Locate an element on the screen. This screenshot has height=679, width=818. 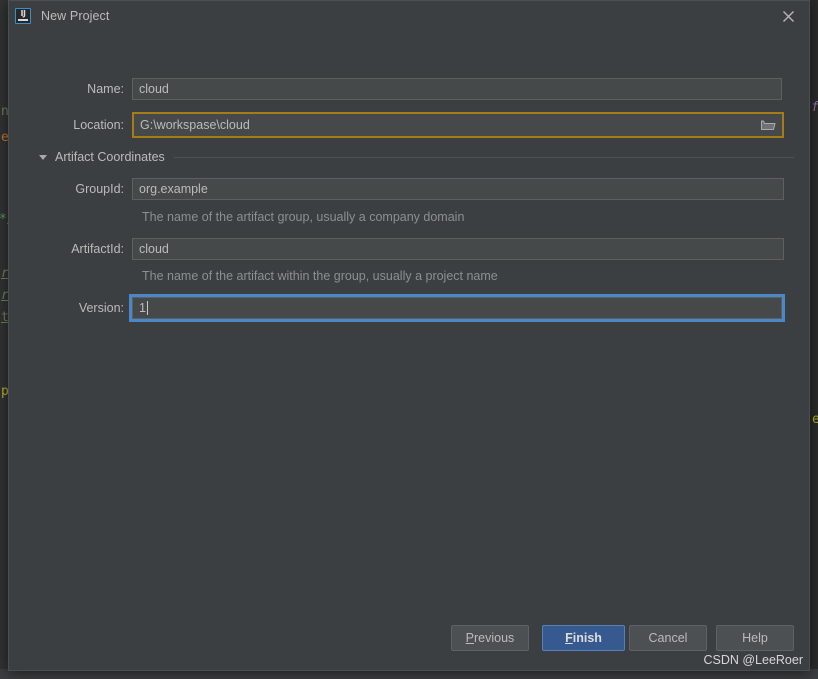
finish-button-label: Finish is located at coordinates (583, 638).